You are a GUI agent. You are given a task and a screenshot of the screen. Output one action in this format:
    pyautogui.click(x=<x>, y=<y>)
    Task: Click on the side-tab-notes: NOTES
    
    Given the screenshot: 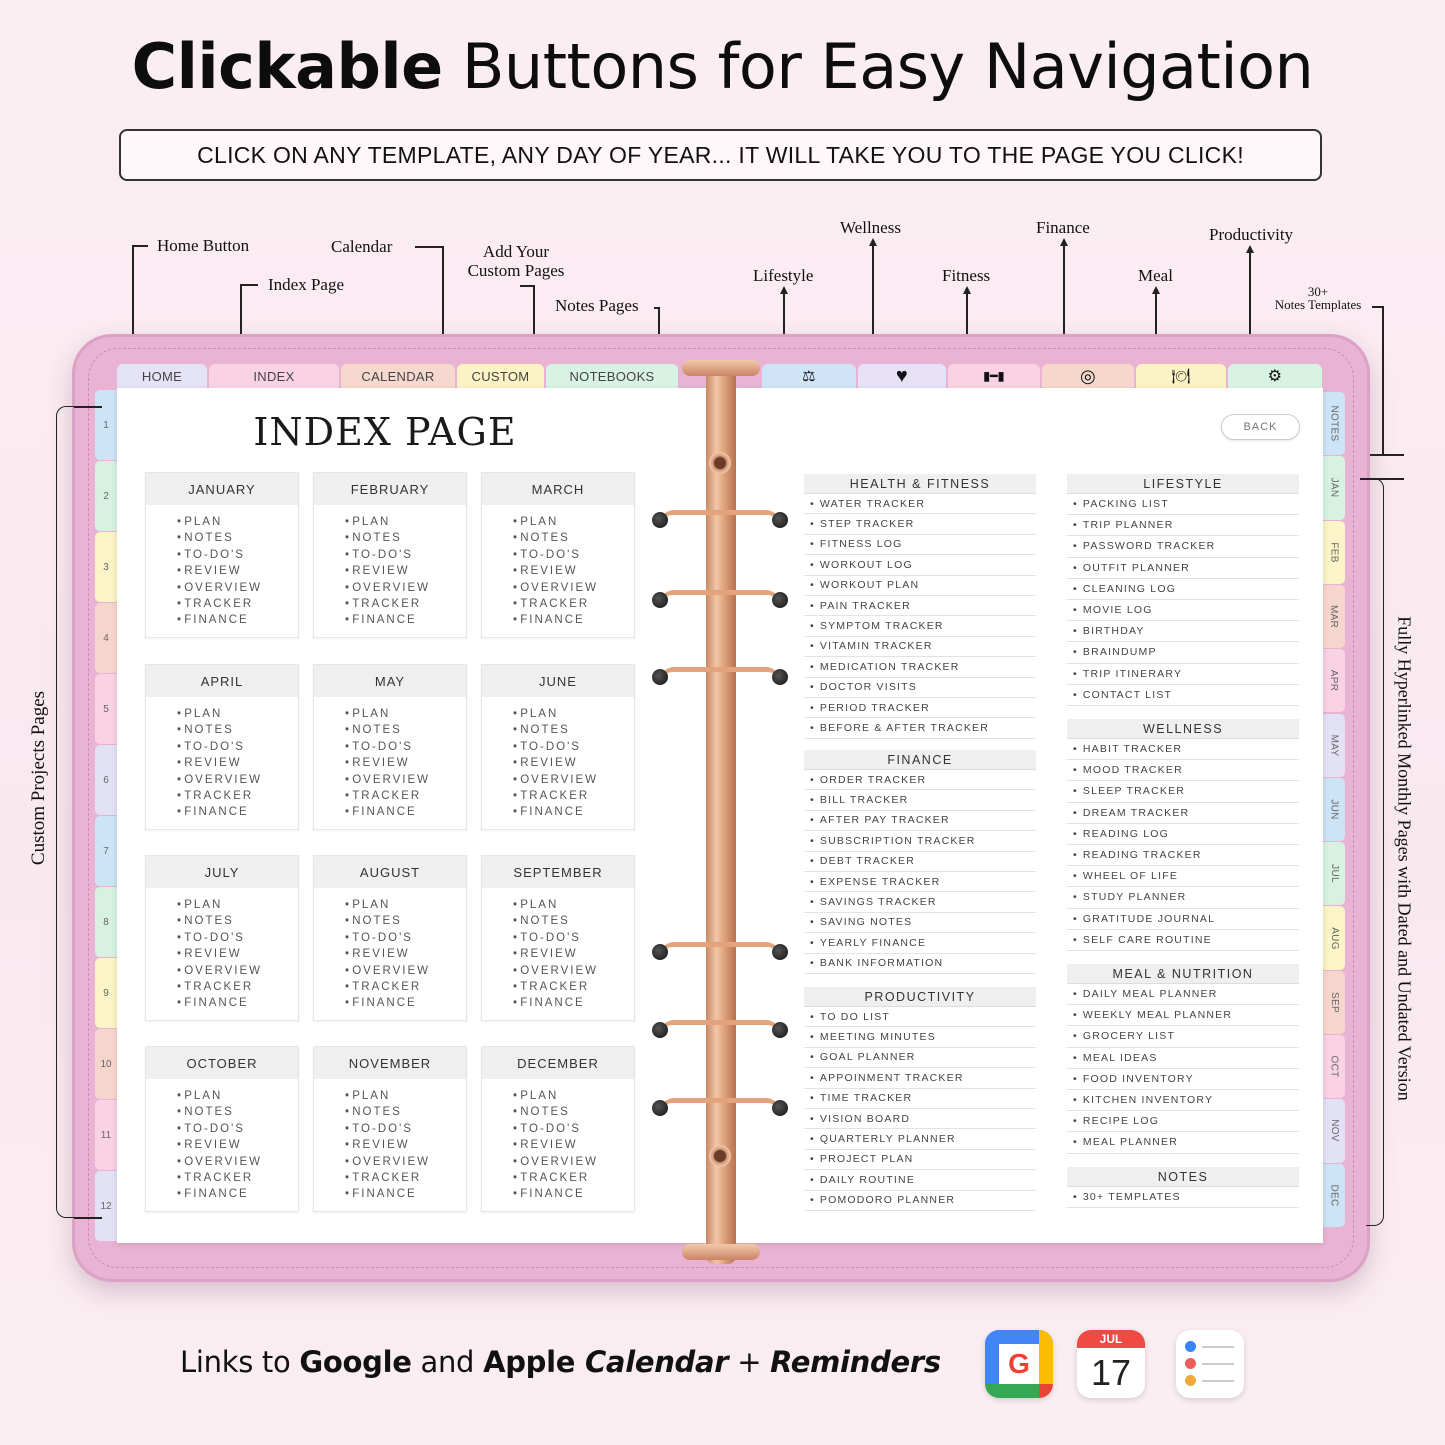 What is the action you would take?
    pyautogui.click(x=1334, y=424)
    